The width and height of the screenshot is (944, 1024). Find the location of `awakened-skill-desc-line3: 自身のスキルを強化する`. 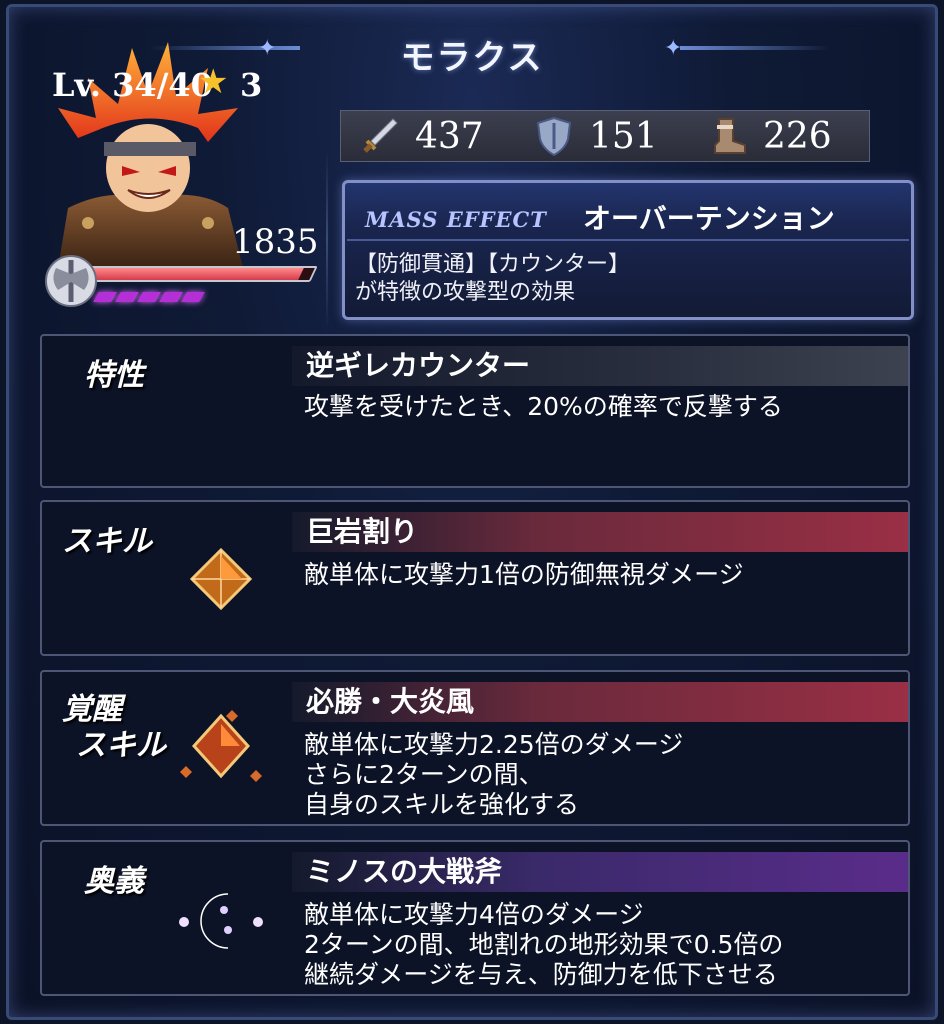

awakened-skill-desc-line3: 自身のスキルを強化する is located at coordinates (442, 804).